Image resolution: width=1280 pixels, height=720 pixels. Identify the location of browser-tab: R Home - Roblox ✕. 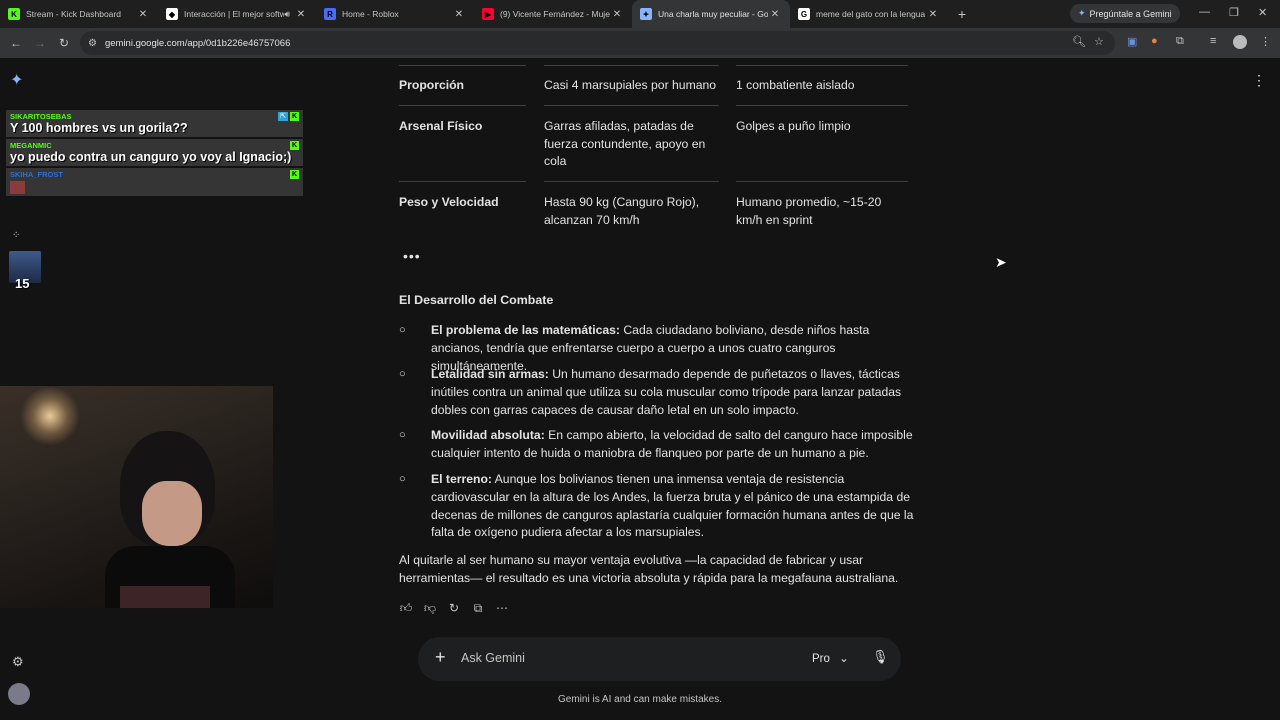
(395, 14).